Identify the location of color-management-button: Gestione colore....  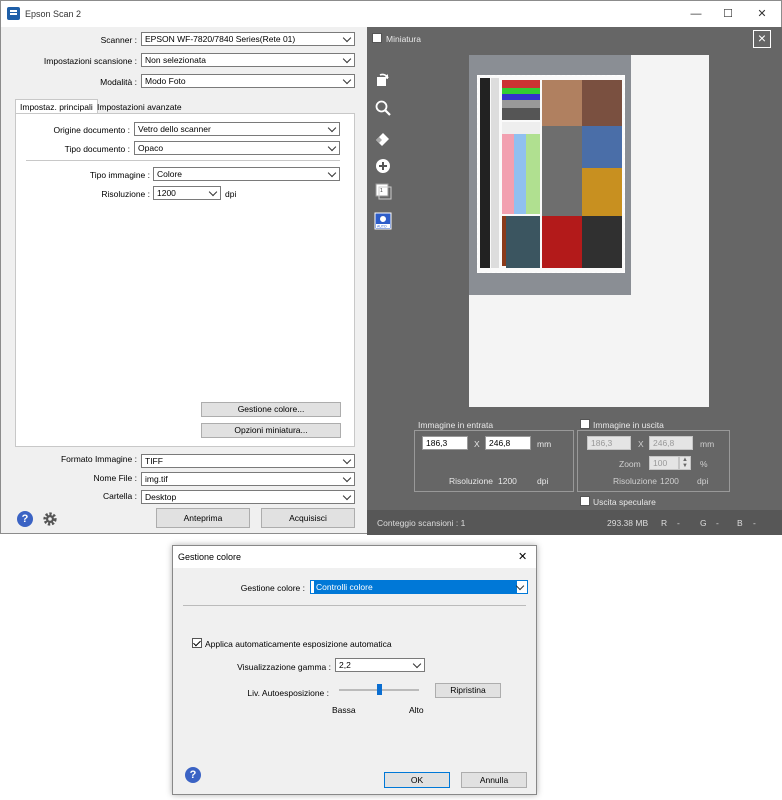
(271, 409).